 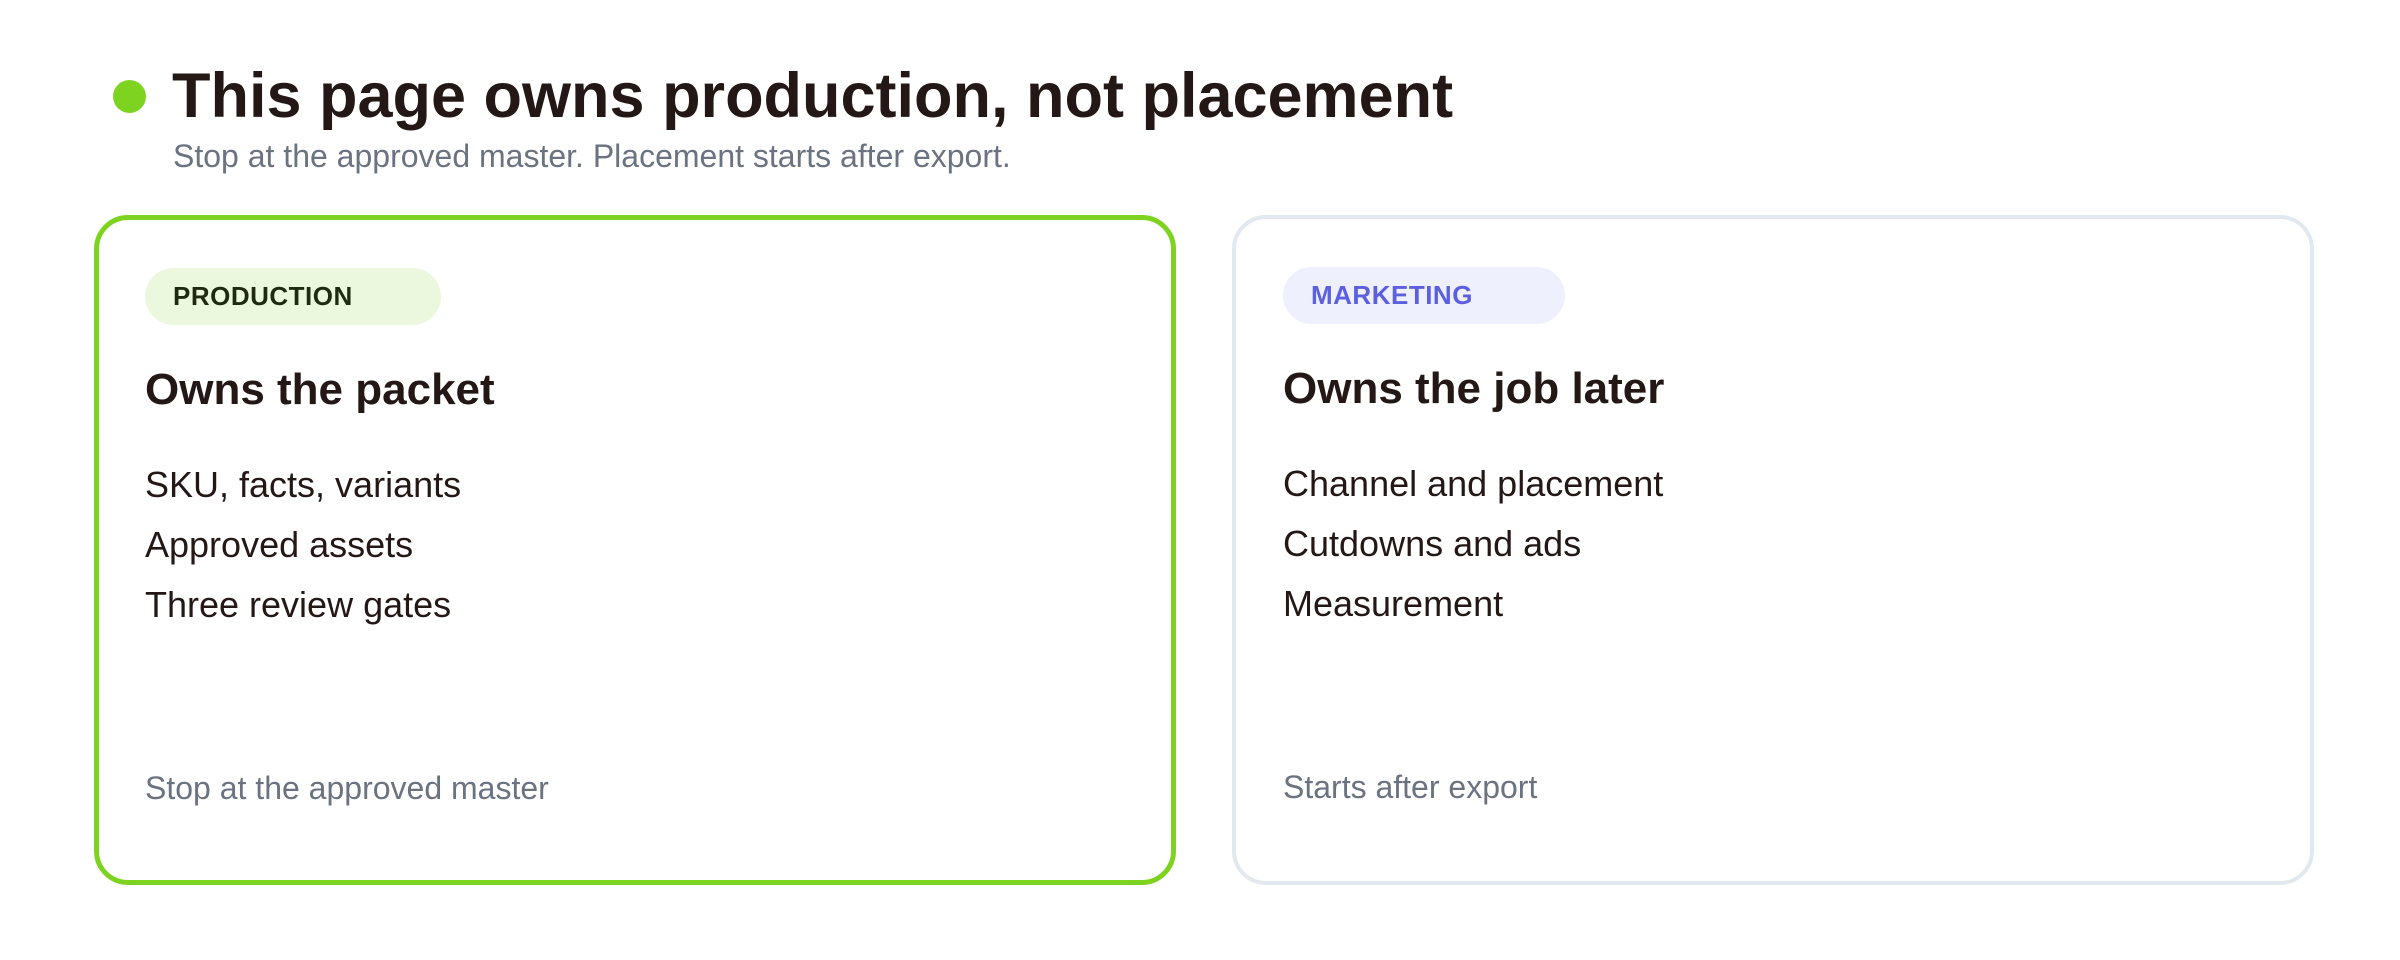 I want to click on status-dot-icon, so click(x=129, y=96).